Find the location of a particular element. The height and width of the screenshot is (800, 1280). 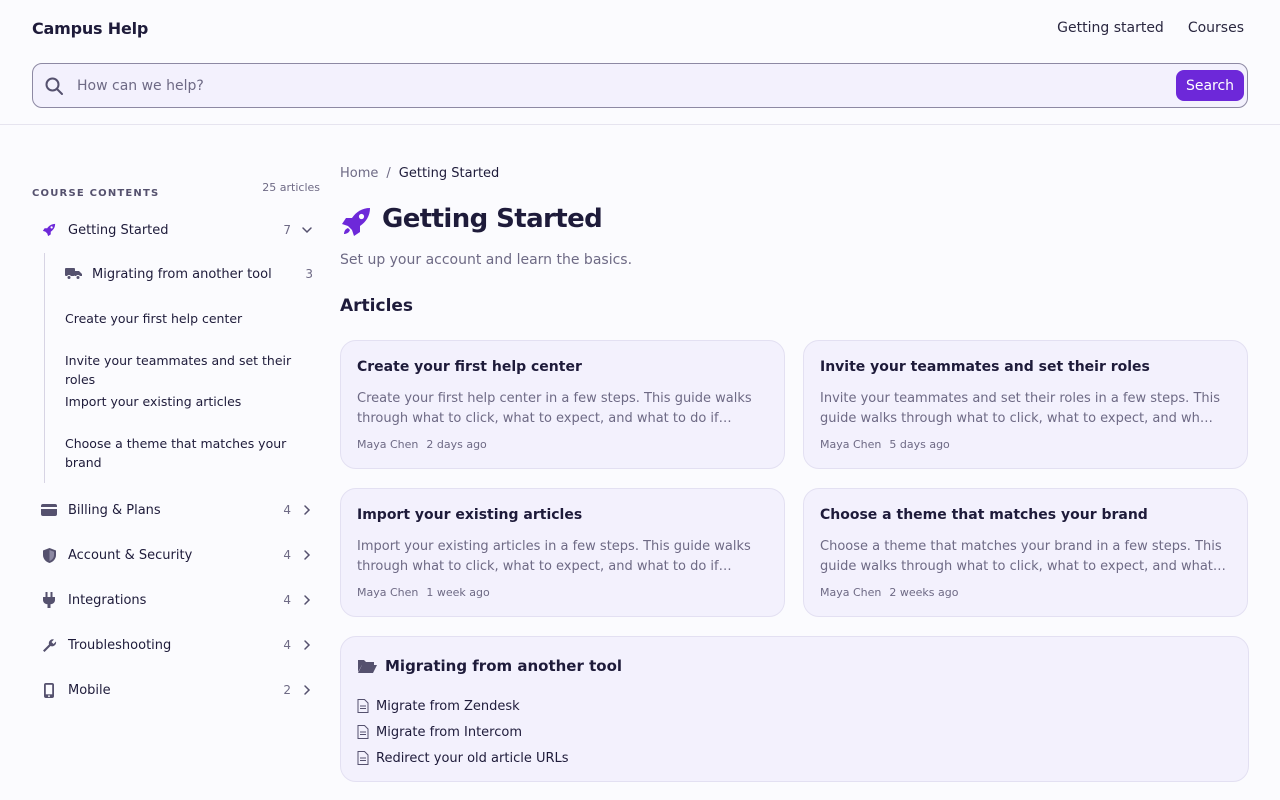

search-input is located at coordinates (617, 85).